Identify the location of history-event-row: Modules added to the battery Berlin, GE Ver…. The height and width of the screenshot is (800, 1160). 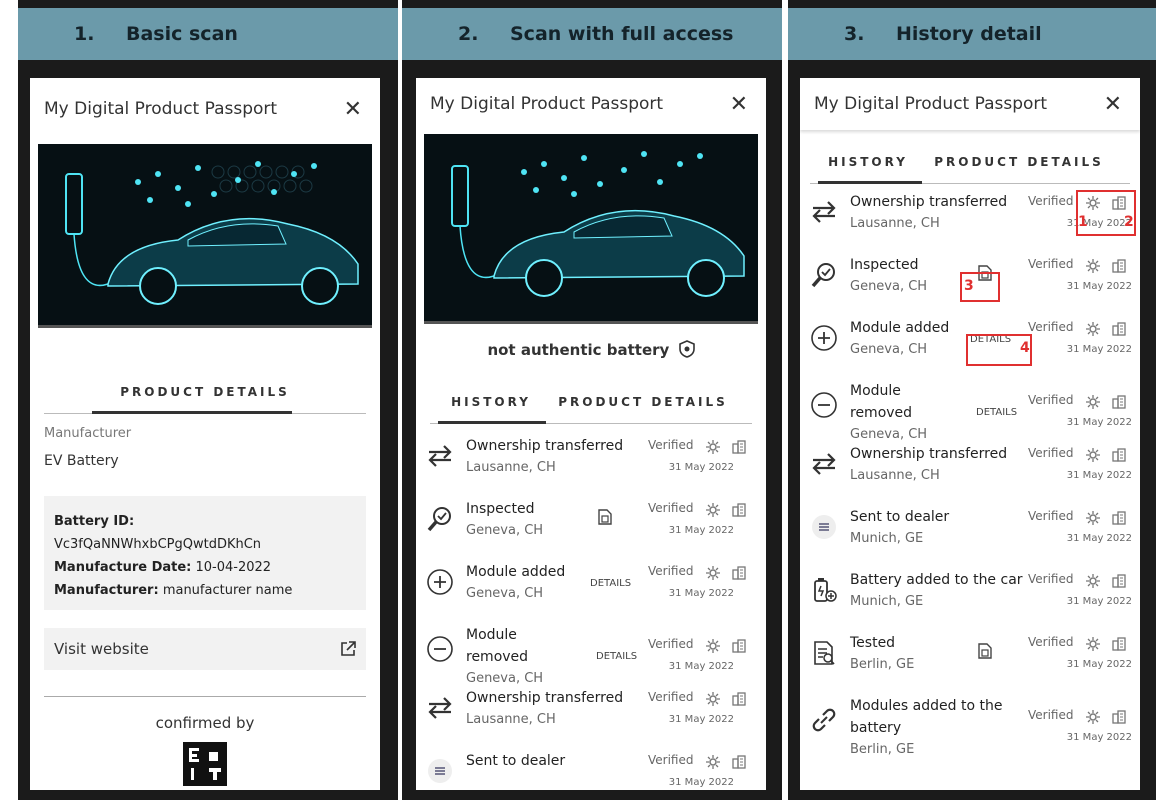
(970, 729).